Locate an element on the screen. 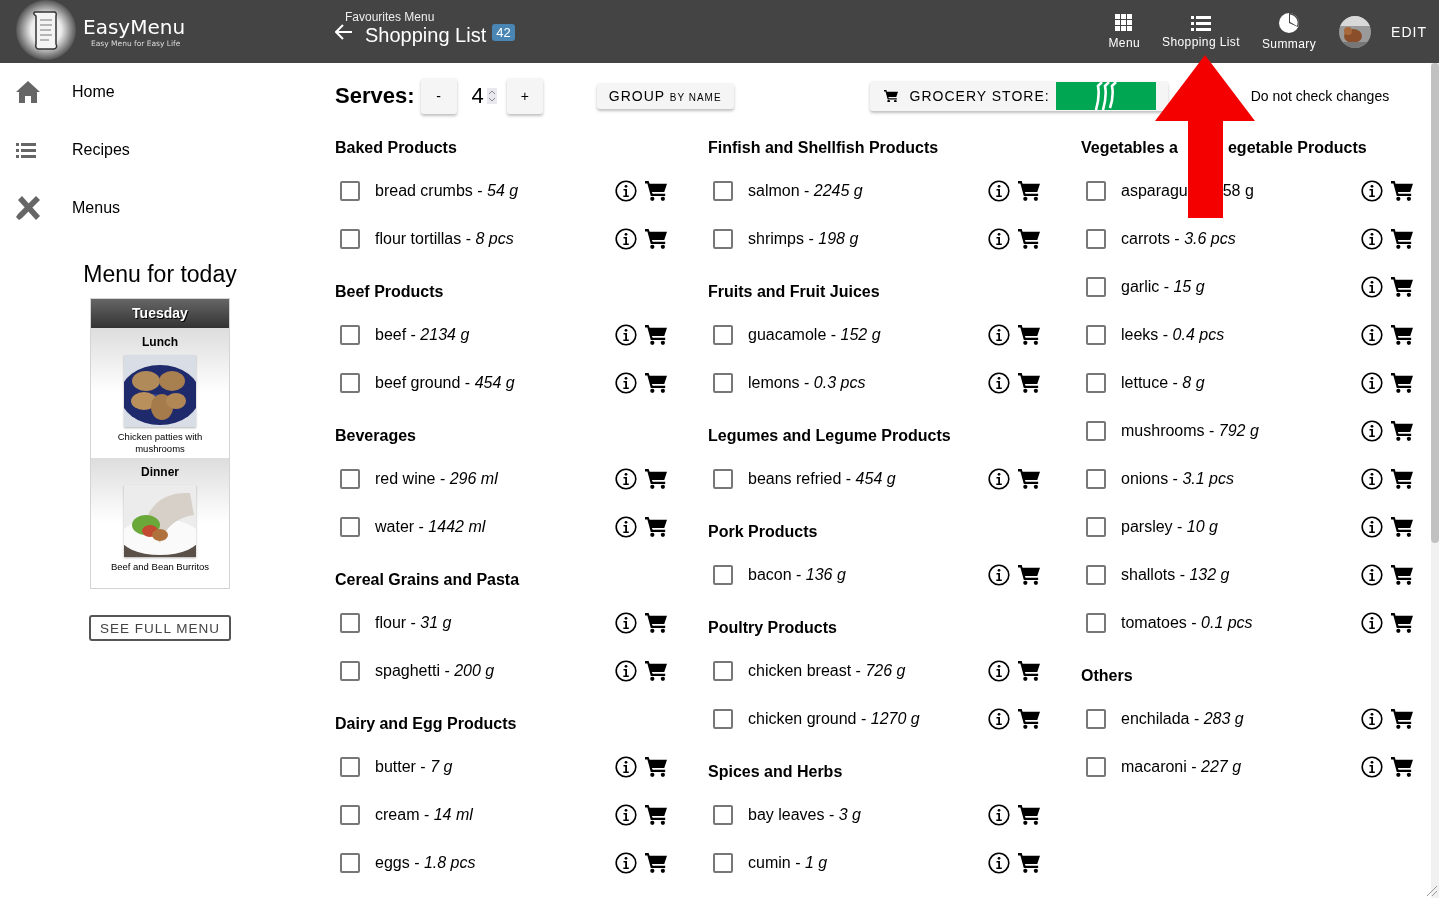 Image resolution: width=1439 pixels, height=898 pixels. sidebar-item: Menus is located at coordinates (160, 208).